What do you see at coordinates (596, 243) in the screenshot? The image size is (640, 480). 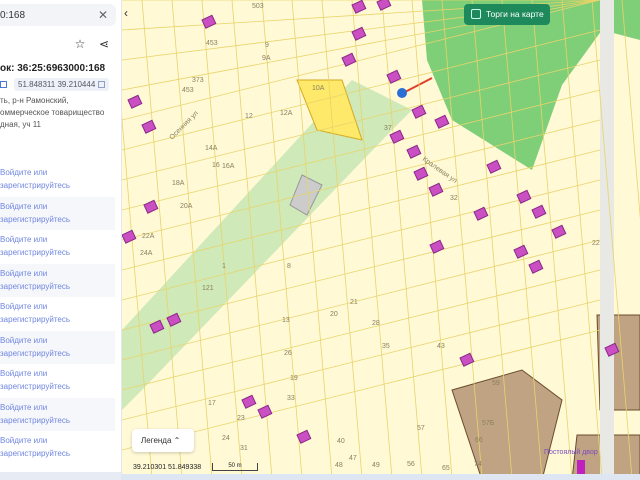 I see `parcel-number: 22` at bounding box center [596, 243].